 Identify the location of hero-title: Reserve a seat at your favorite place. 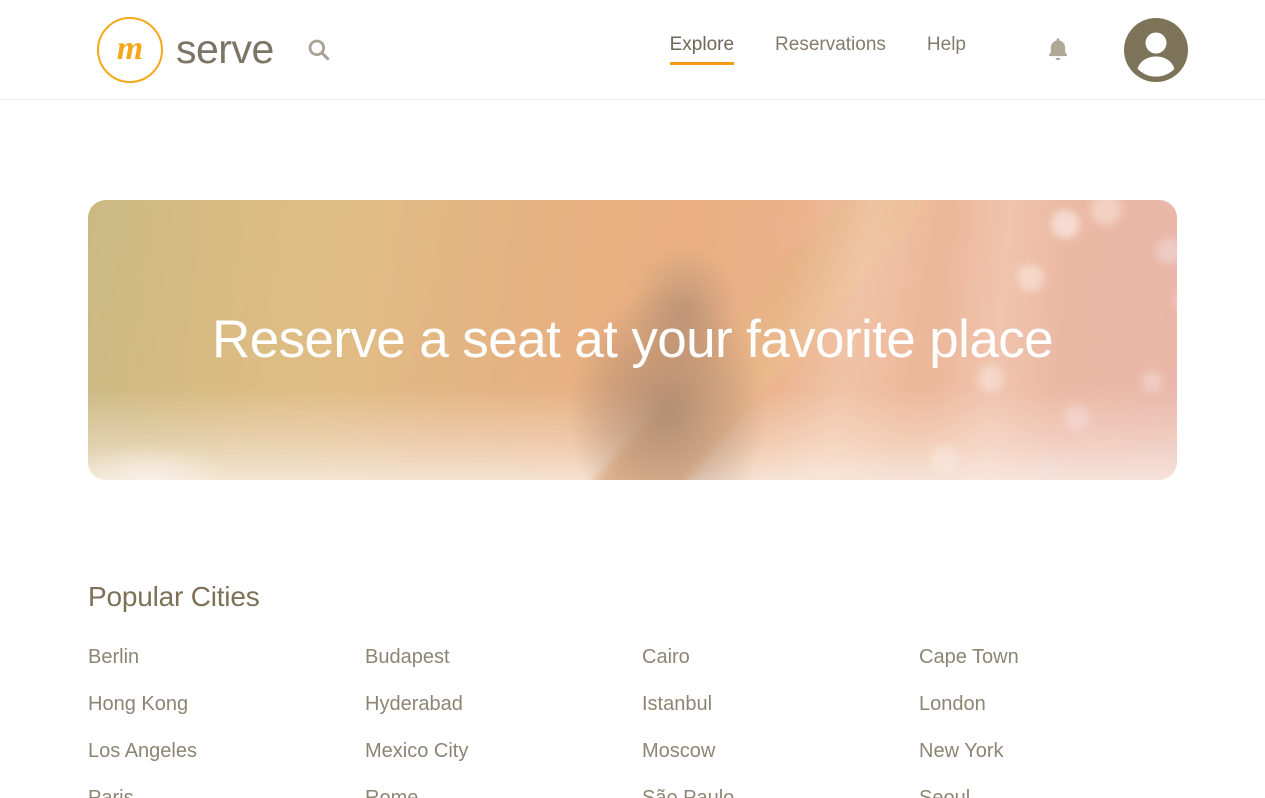
(633, 339).